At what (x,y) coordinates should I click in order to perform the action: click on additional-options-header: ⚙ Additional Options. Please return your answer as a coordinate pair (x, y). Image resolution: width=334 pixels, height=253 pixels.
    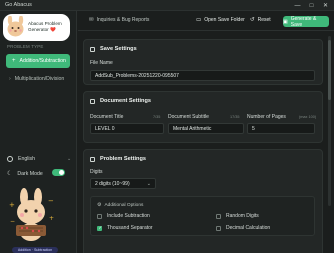
    Looking at the image, I should click on (120, 205).